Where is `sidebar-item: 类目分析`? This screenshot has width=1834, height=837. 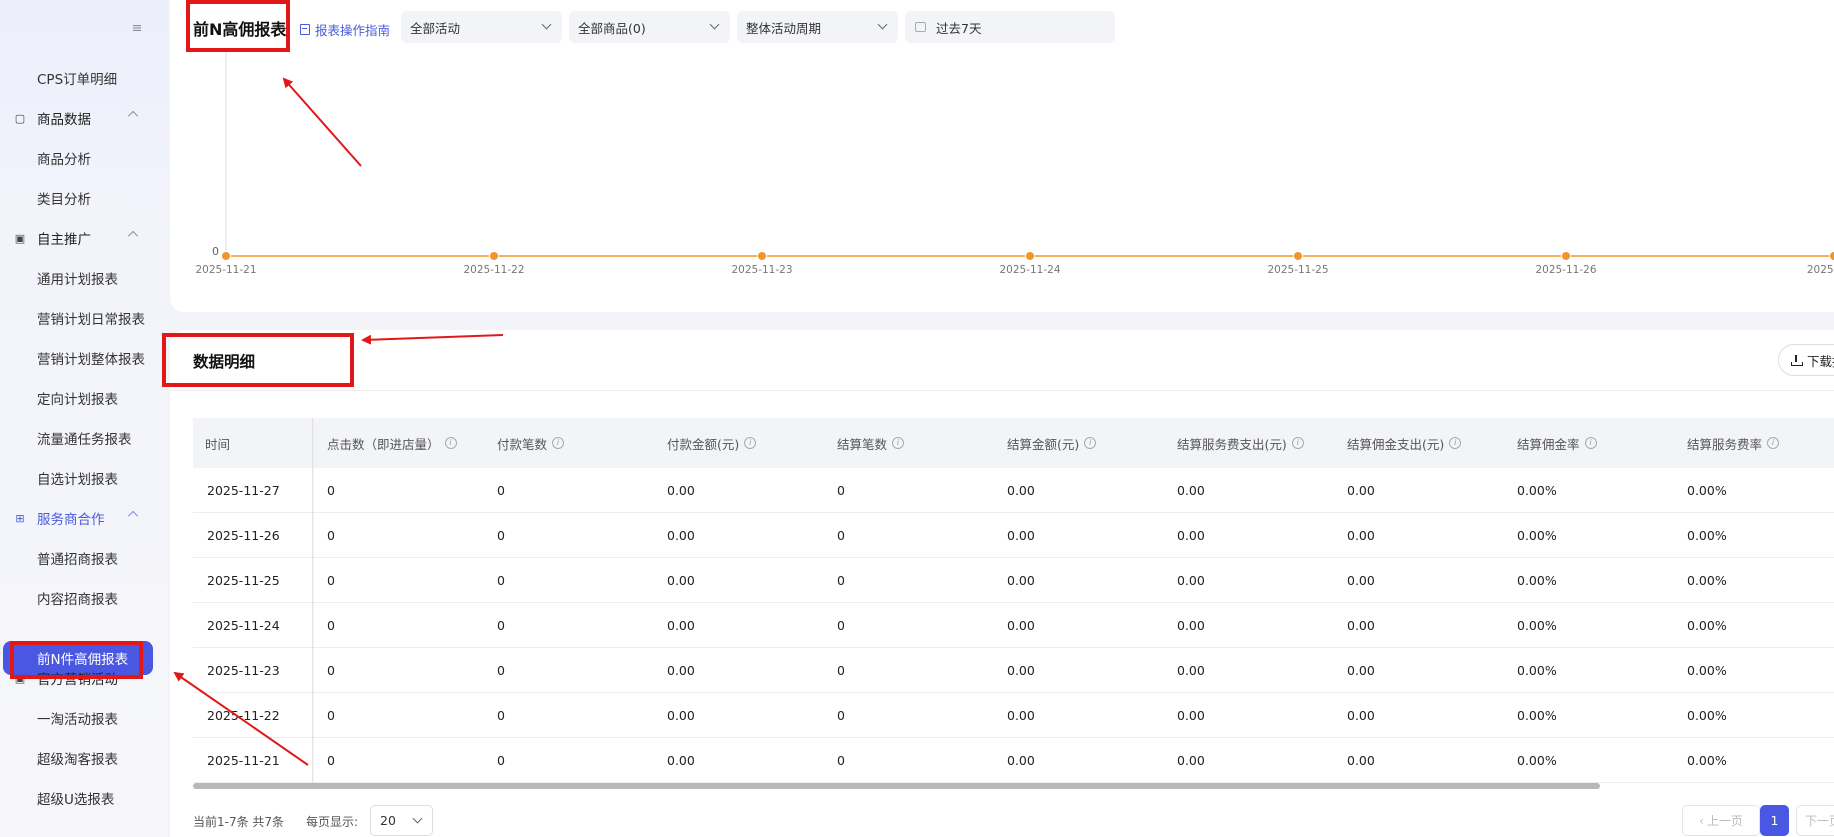 sidebar-item: 类目分析 is located at coordinates (84, 198).